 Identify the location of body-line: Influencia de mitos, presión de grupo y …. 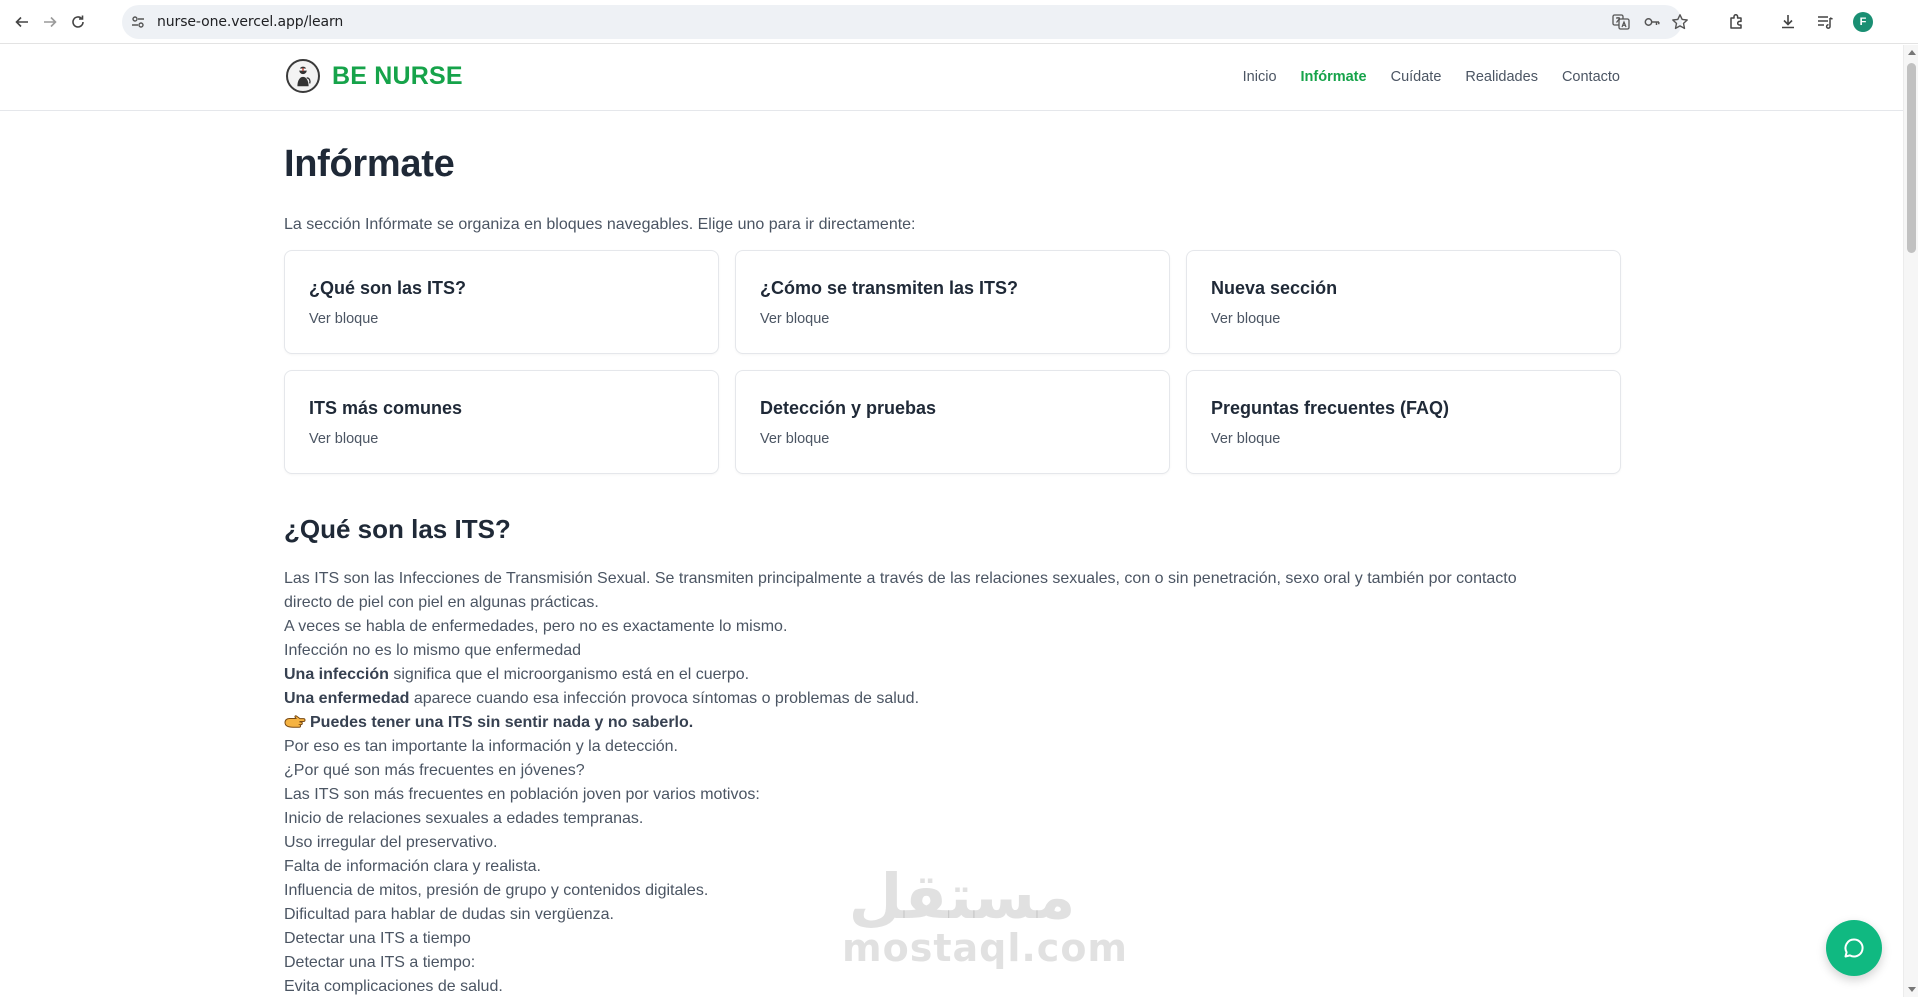
(496, 890).